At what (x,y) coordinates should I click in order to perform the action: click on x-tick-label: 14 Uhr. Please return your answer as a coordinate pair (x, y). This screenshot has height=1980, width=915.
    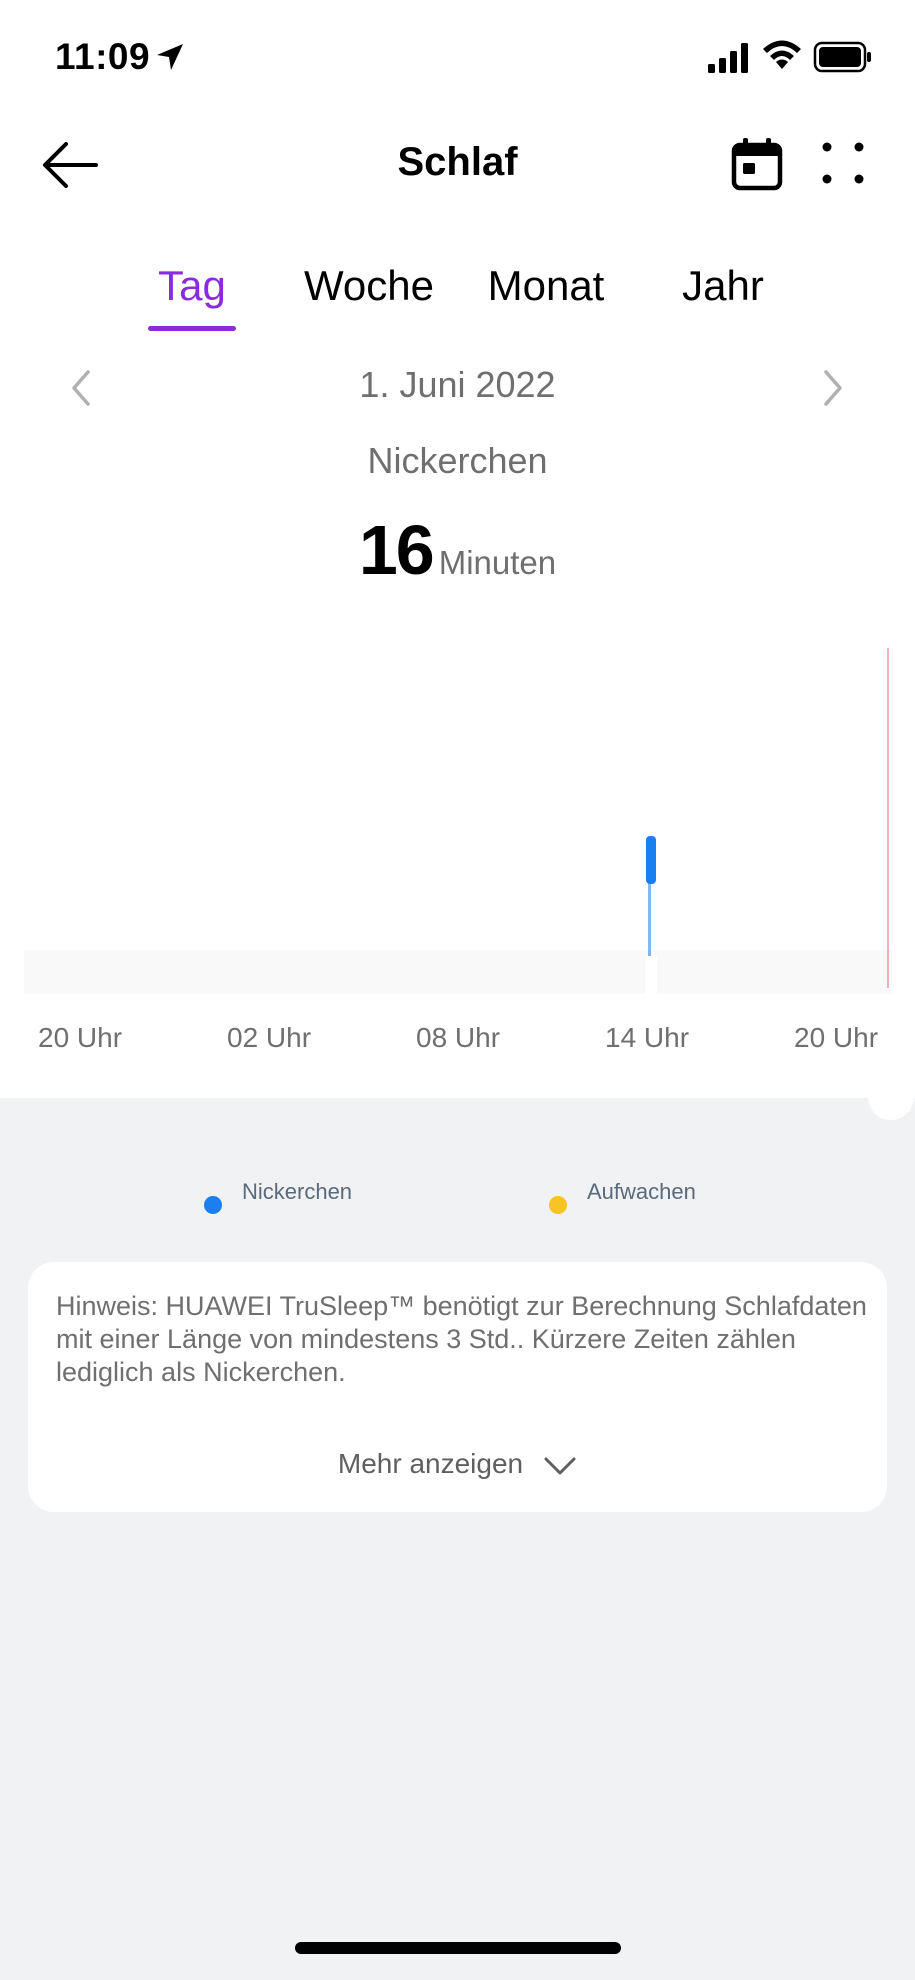
    Looking at the image, I should click on (647, 1037).